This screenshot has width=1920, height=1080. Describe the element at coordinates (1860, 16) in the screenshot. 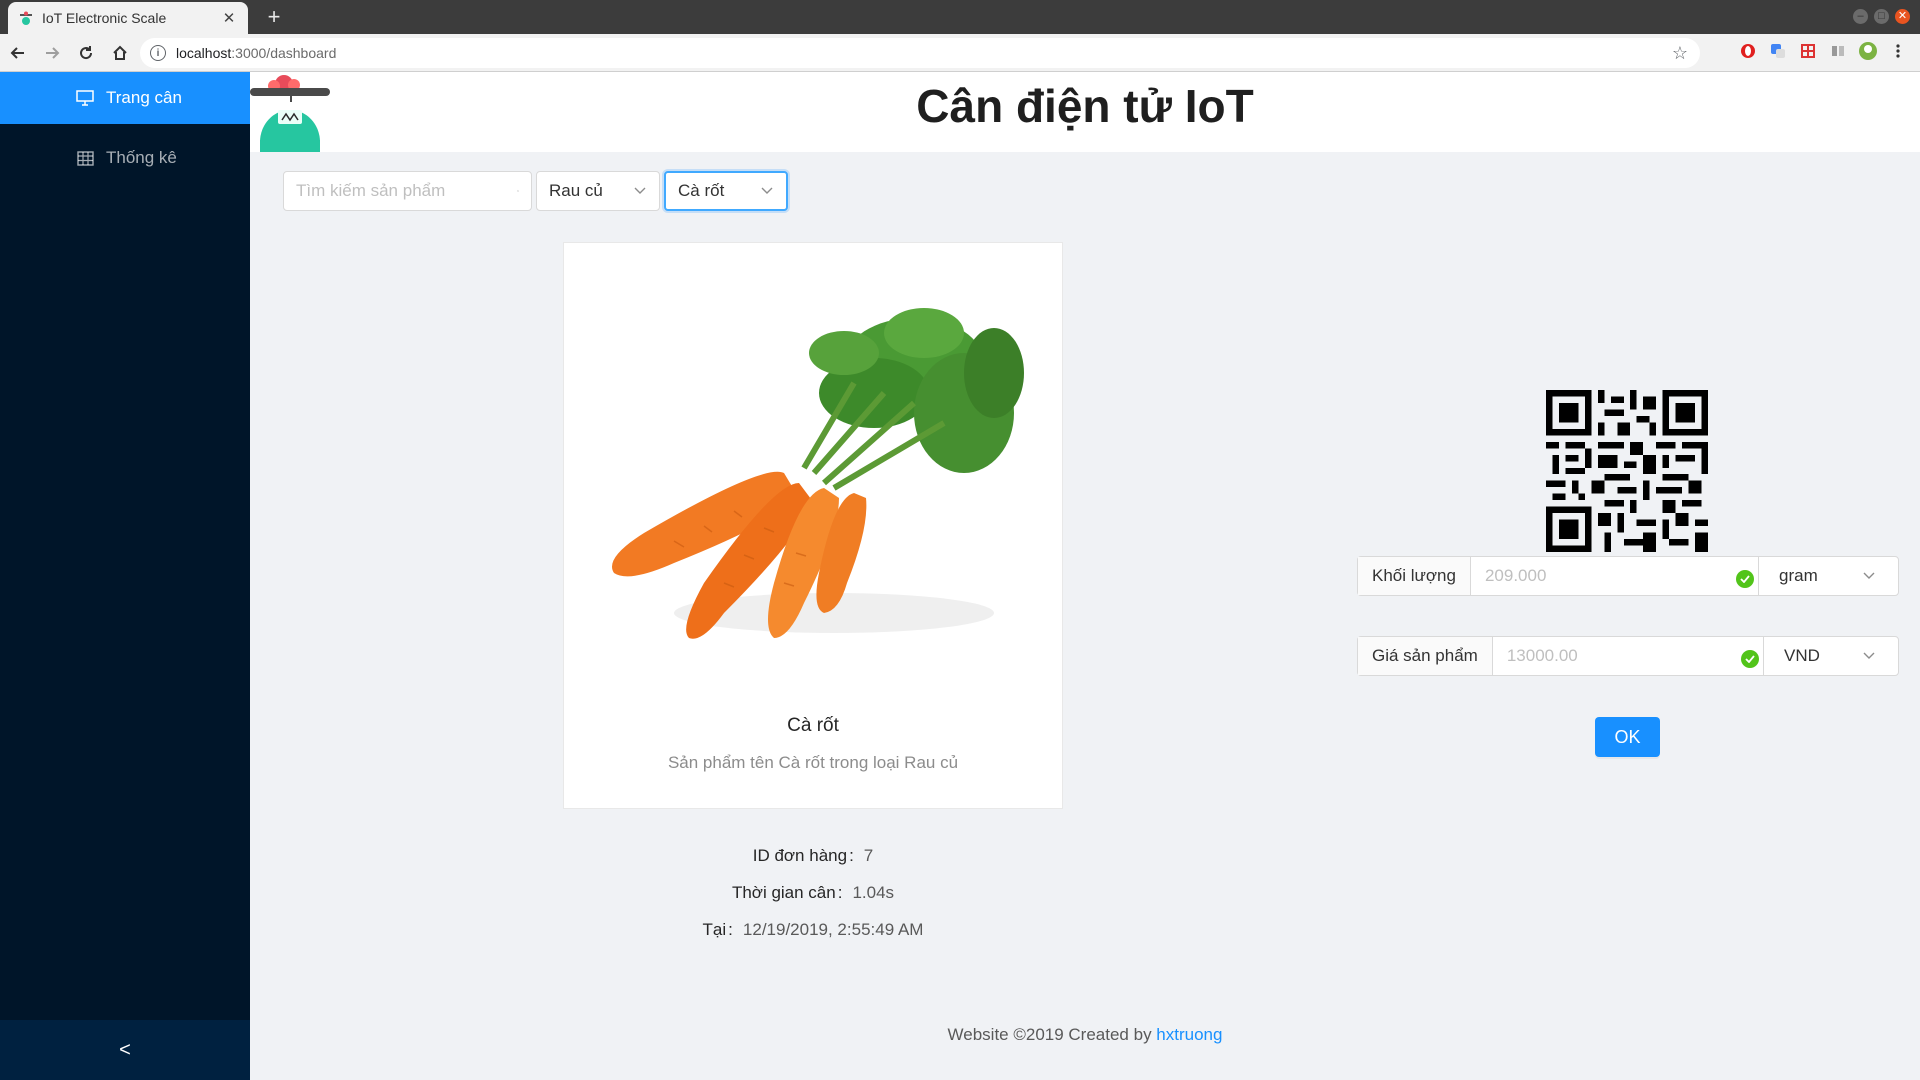

I see `minimize-icon: –` at that location.